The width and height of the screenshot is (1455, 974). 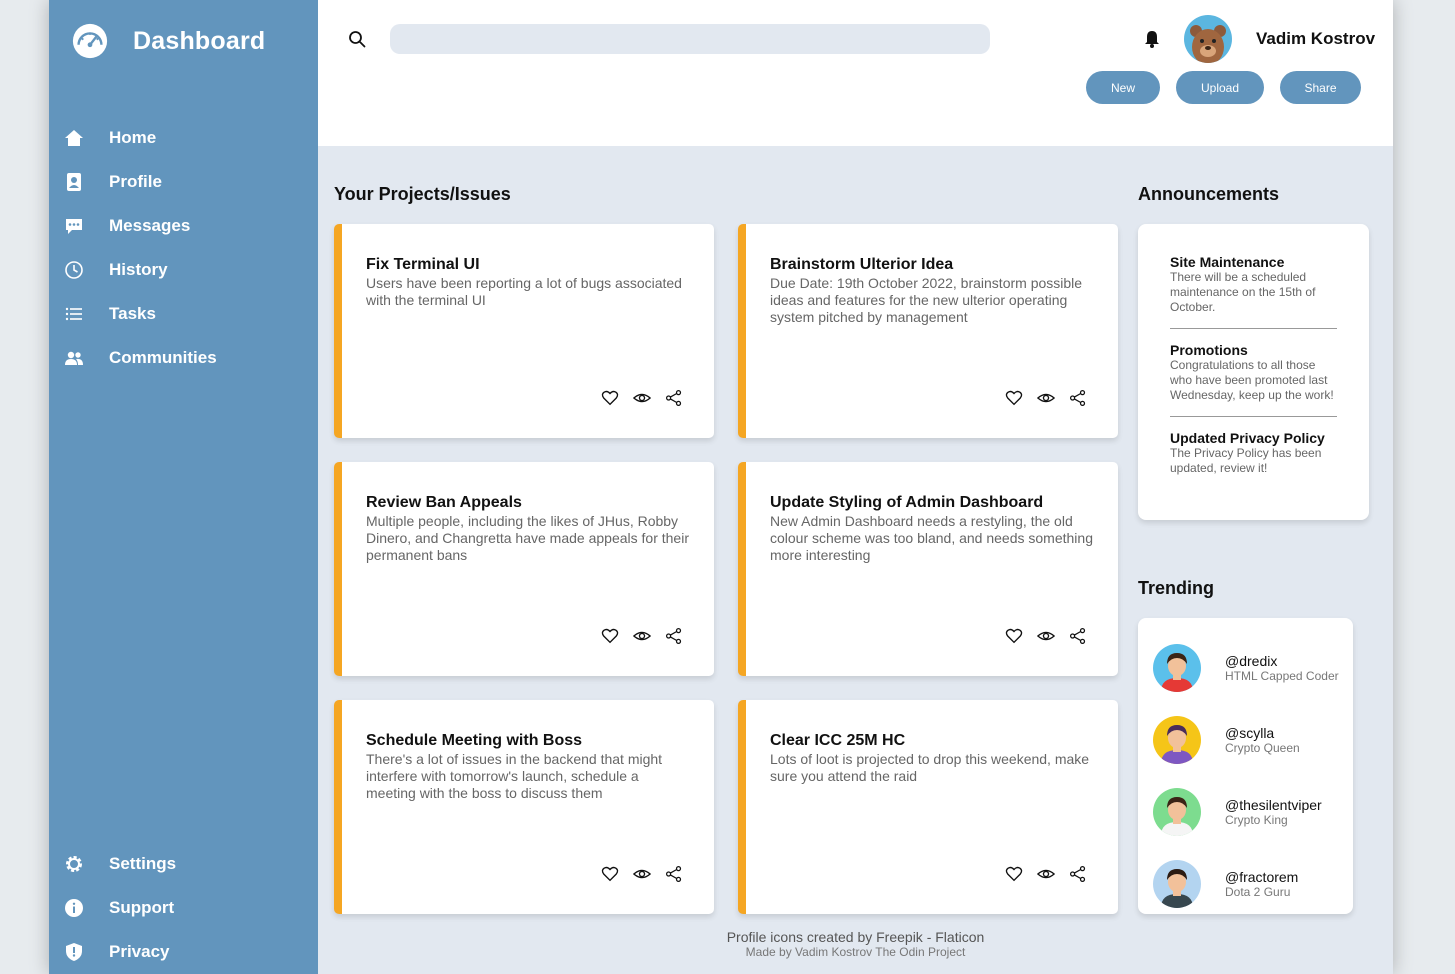 I want to click on sidebar-item-label: Home, so click(x=133, y=137).